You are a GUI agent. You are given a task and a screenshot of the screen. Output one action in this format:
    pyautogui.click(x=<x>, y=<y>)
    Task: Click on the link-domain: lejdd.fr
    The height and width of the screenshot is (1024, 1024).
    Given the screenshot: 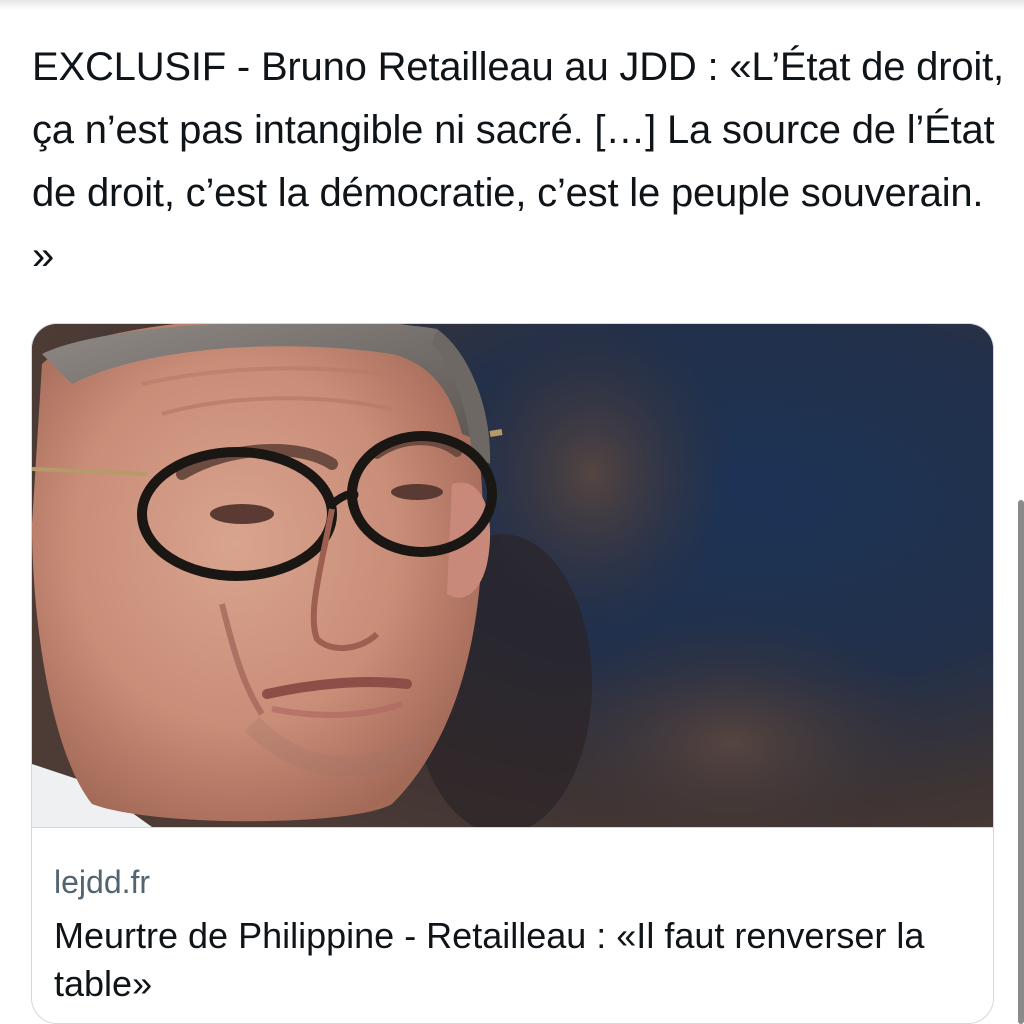 What is the action you would take?
    pyautogui.click(x=102, y=882)
    